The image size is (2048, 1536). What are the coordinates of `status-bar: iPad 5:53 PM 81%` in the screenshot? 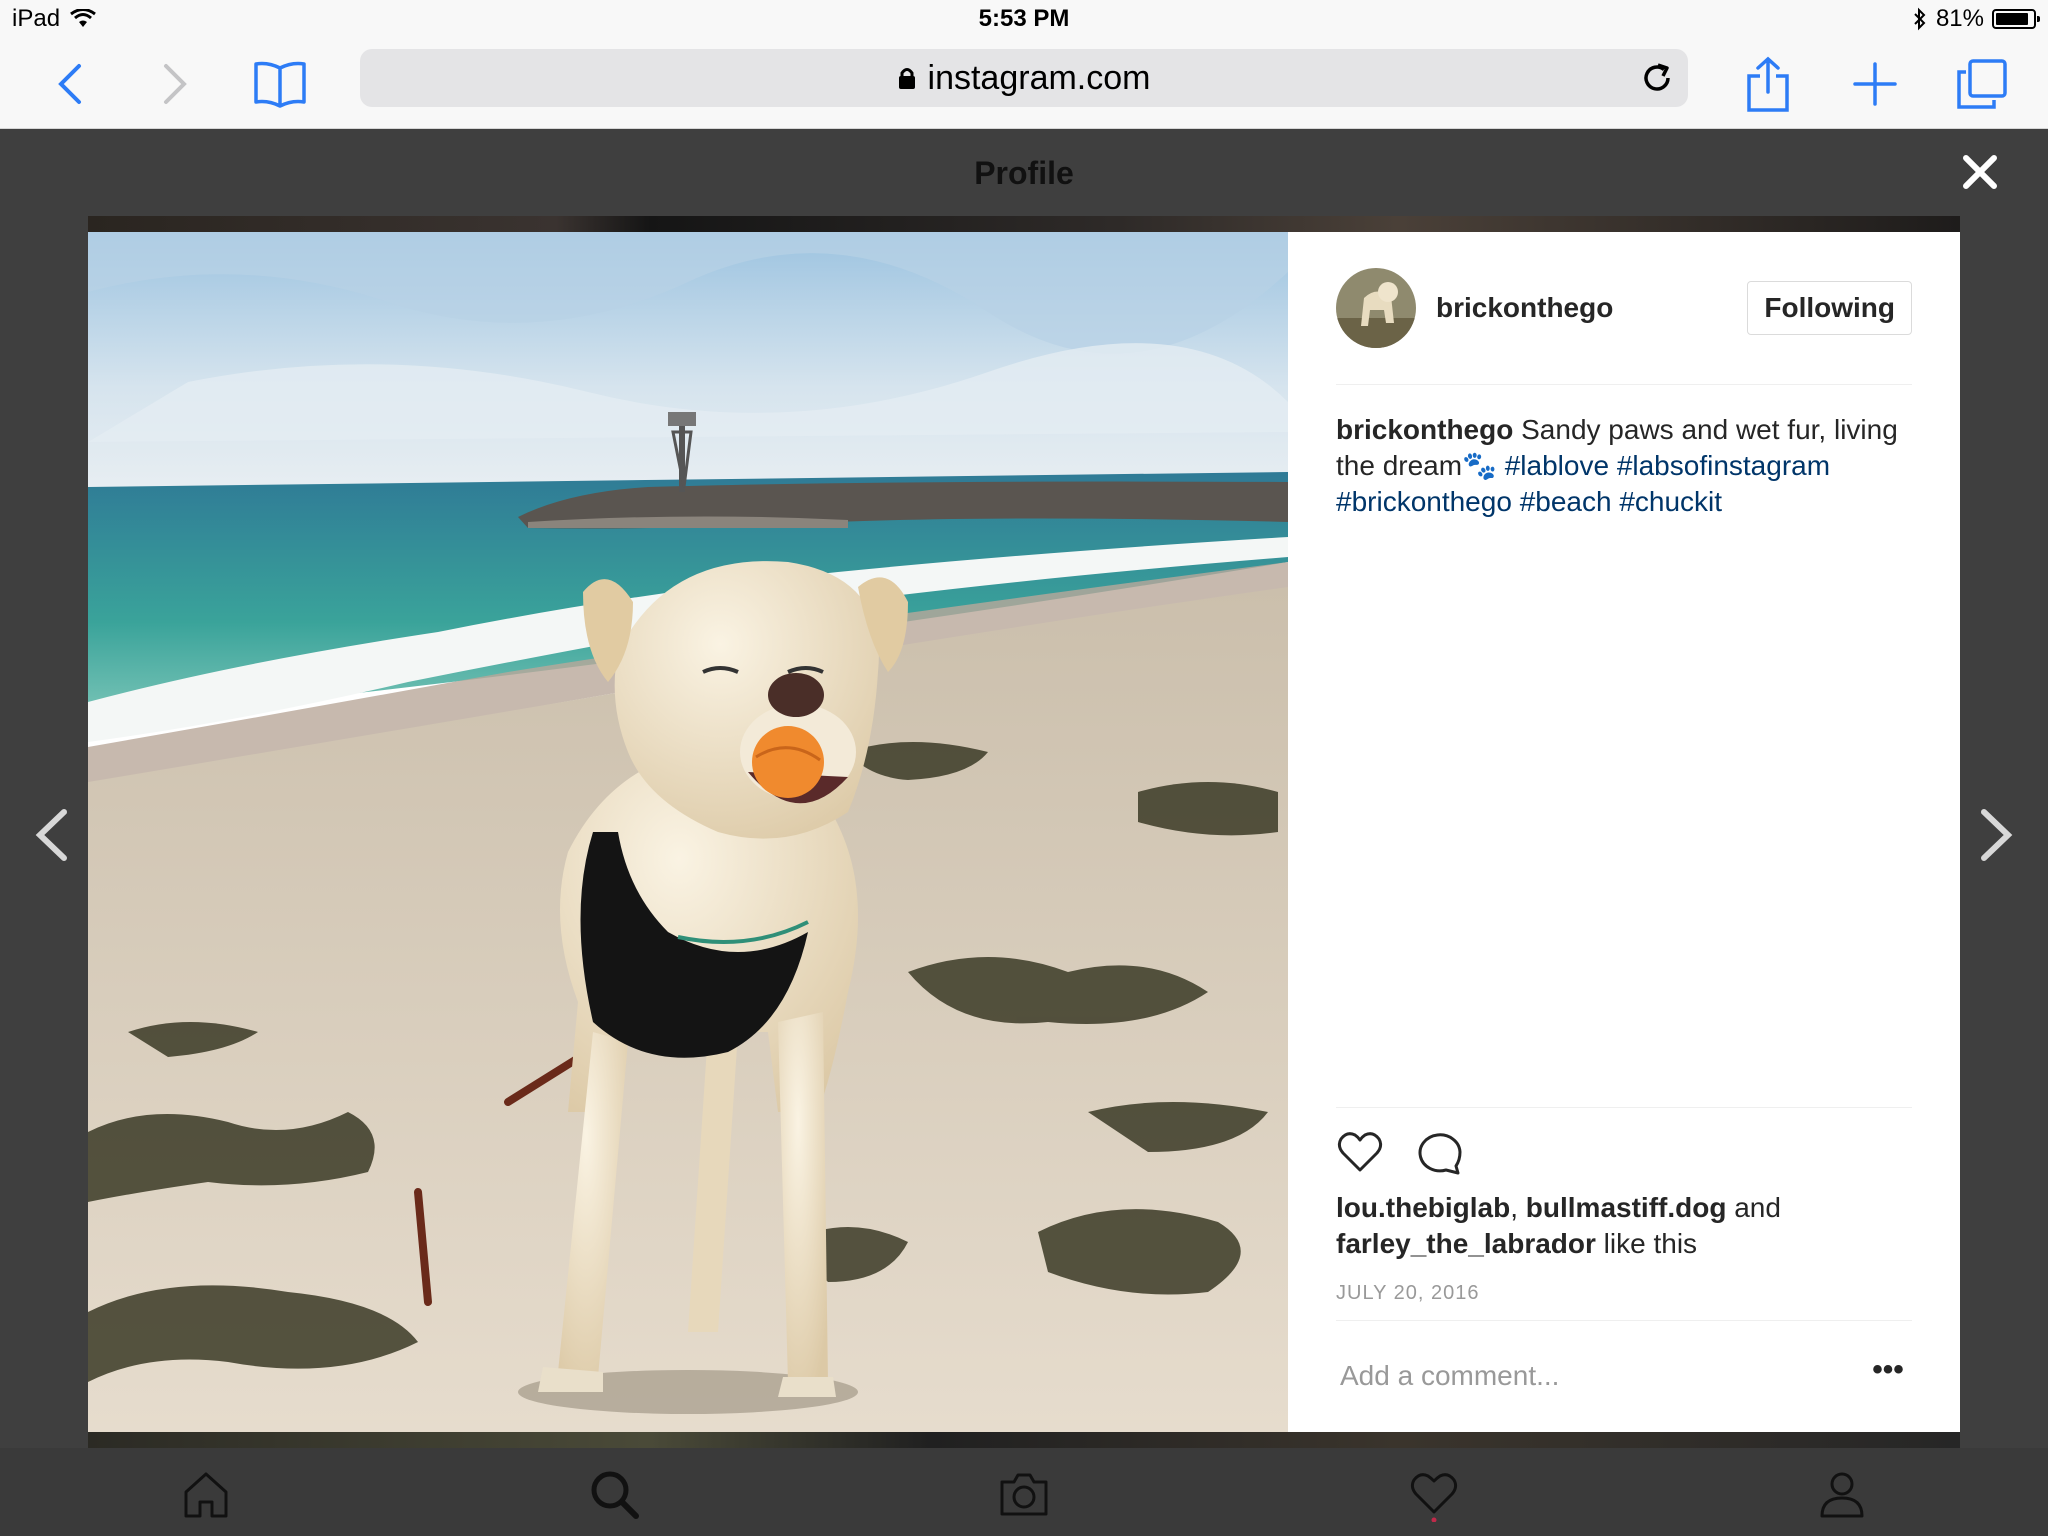 It's located at (1024, 20).